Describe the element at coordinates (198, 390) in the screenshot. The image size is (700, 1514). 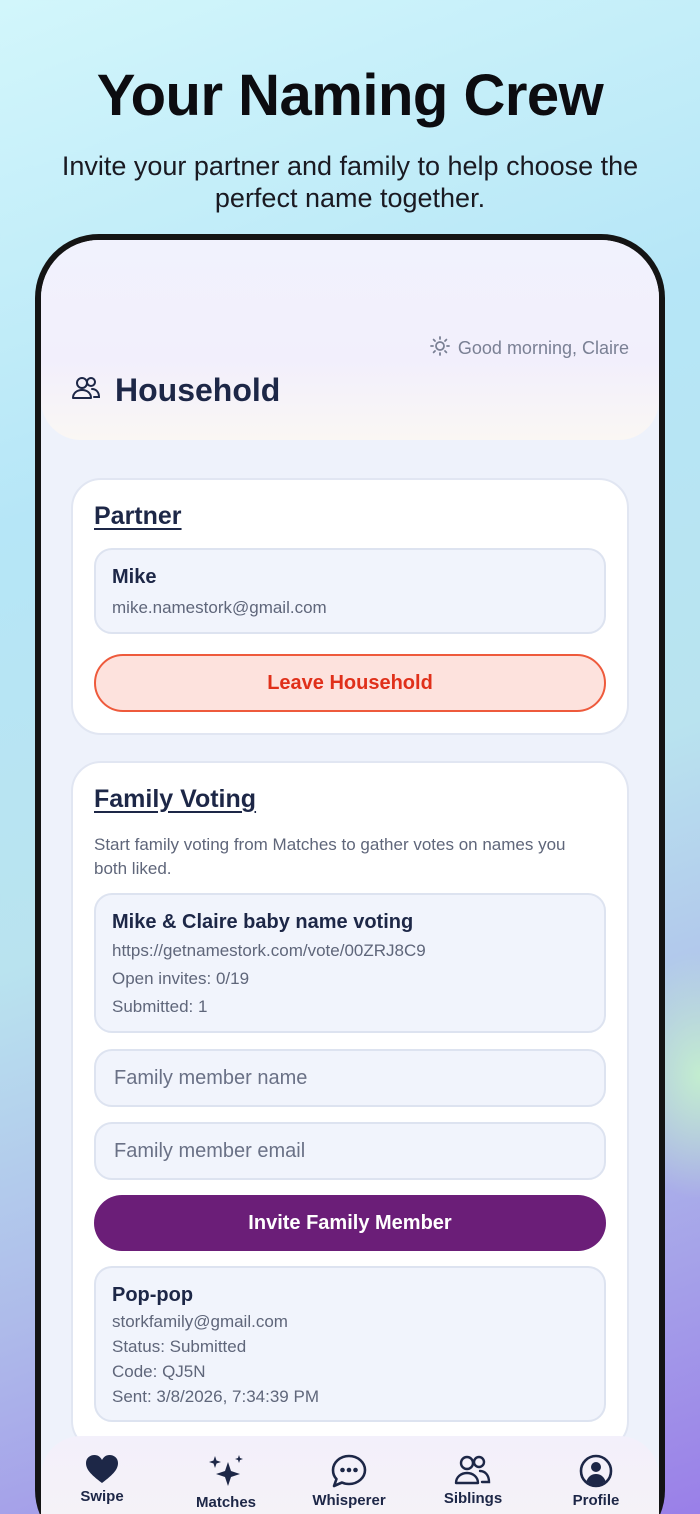
I see `page-title: Household` at that location.